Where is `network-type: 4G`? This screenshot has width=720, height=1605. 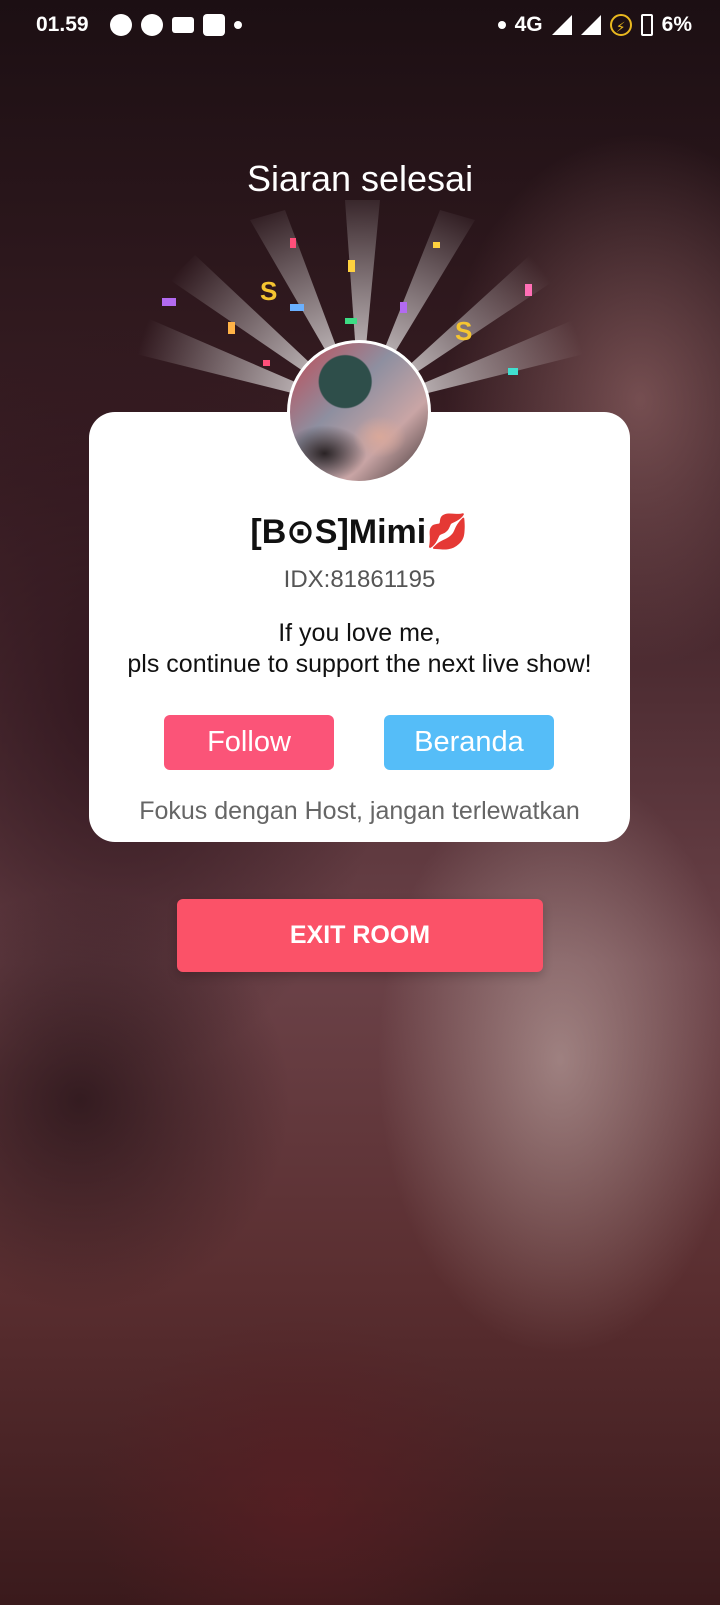 network-type: 4G is located at coordinates (528, 24).